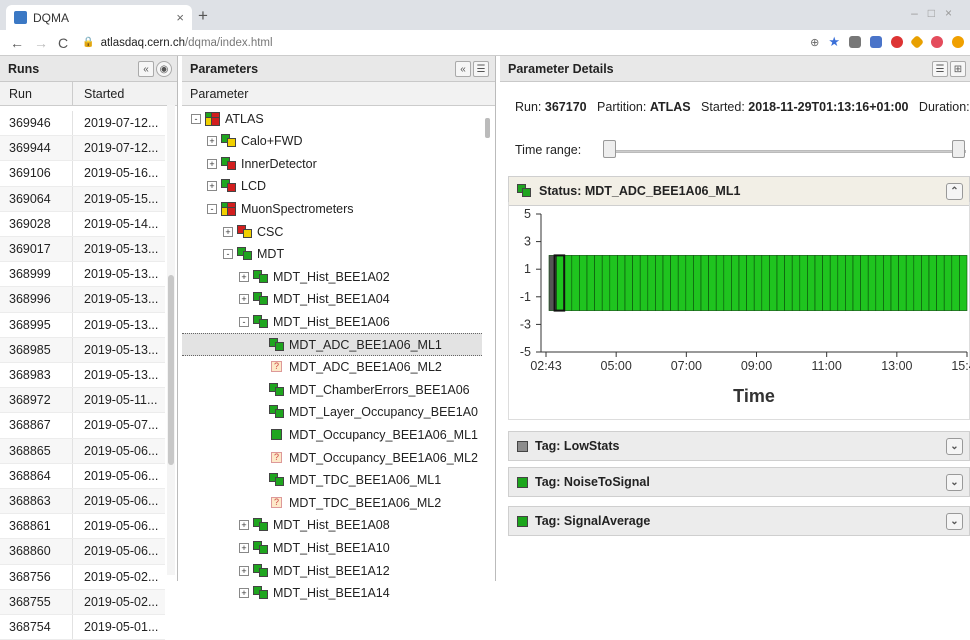  Describe the element at coordinates (876, 42) in the screenshot. I see `ext-share-icon` at that location.